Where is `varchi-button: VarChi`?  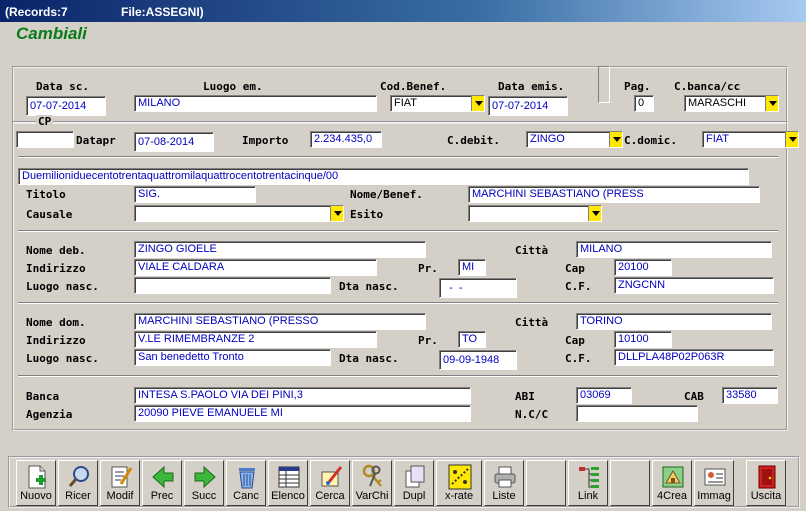
varchi-button: VarChi is located at coordinates (372, 483).